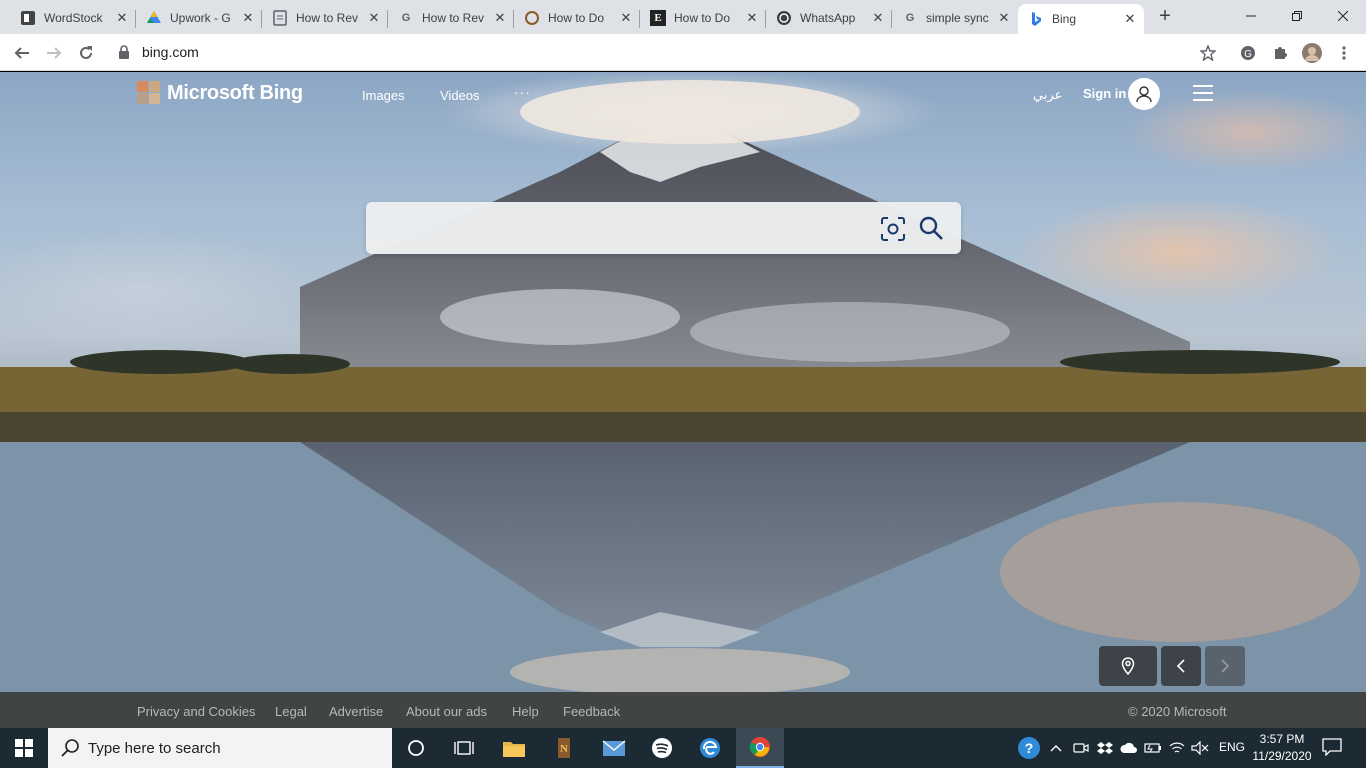 The height and width of the screenshot is (768, 1366). Describe the element at coordinates (460, 95) in the screenshot. I see `nav-videos: Videos` at that location.